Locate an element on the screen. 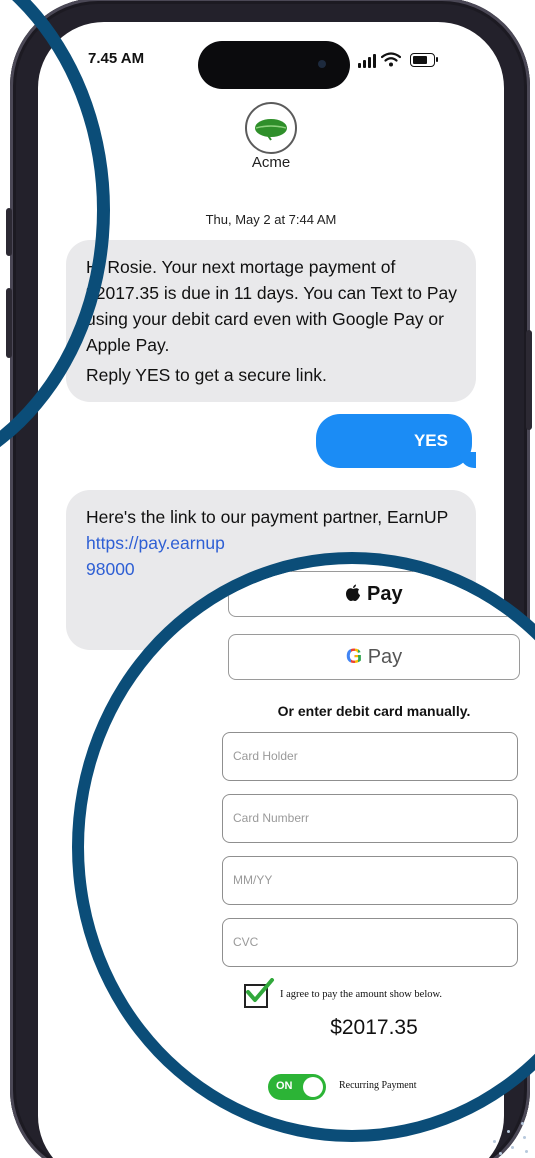 The width and height of the screenshot is (535, 1158). checkmark-icon is located at coordinates (260, 990).